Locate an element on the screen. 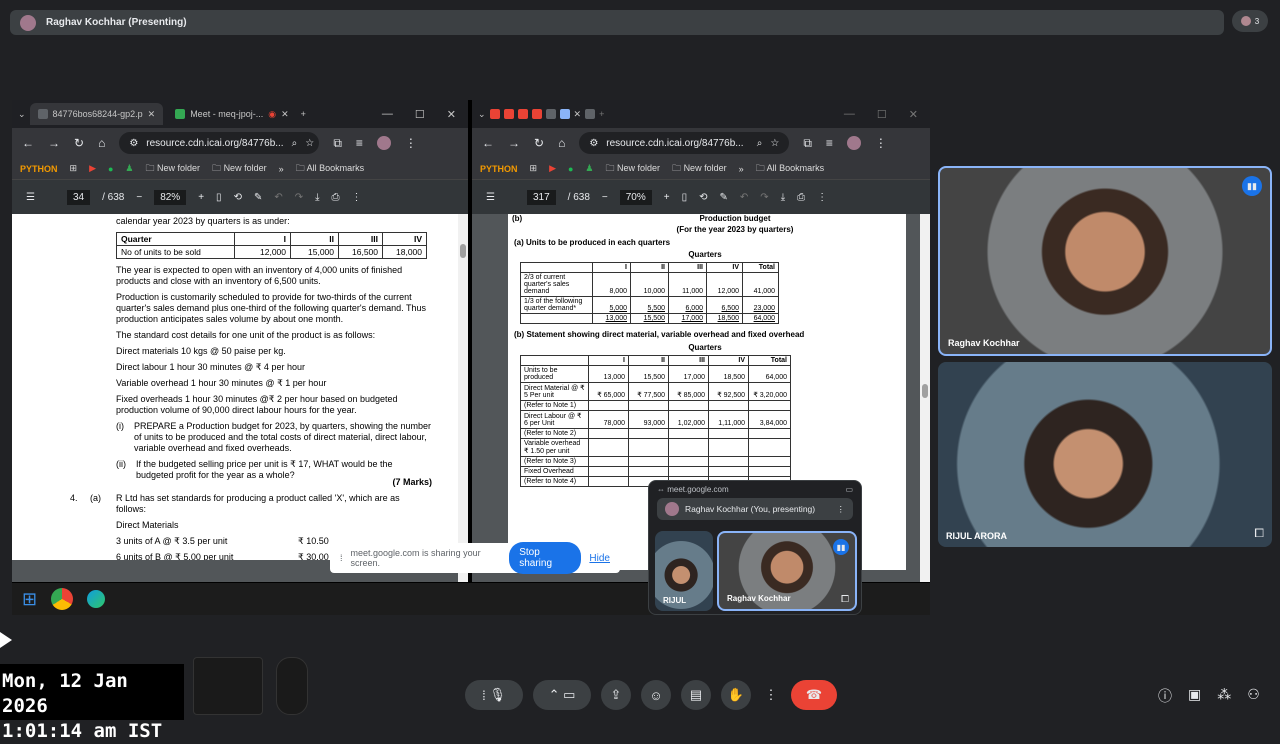 This screenshot has height=744, width=1280. scrollbar is located at coordinates (463, 398).